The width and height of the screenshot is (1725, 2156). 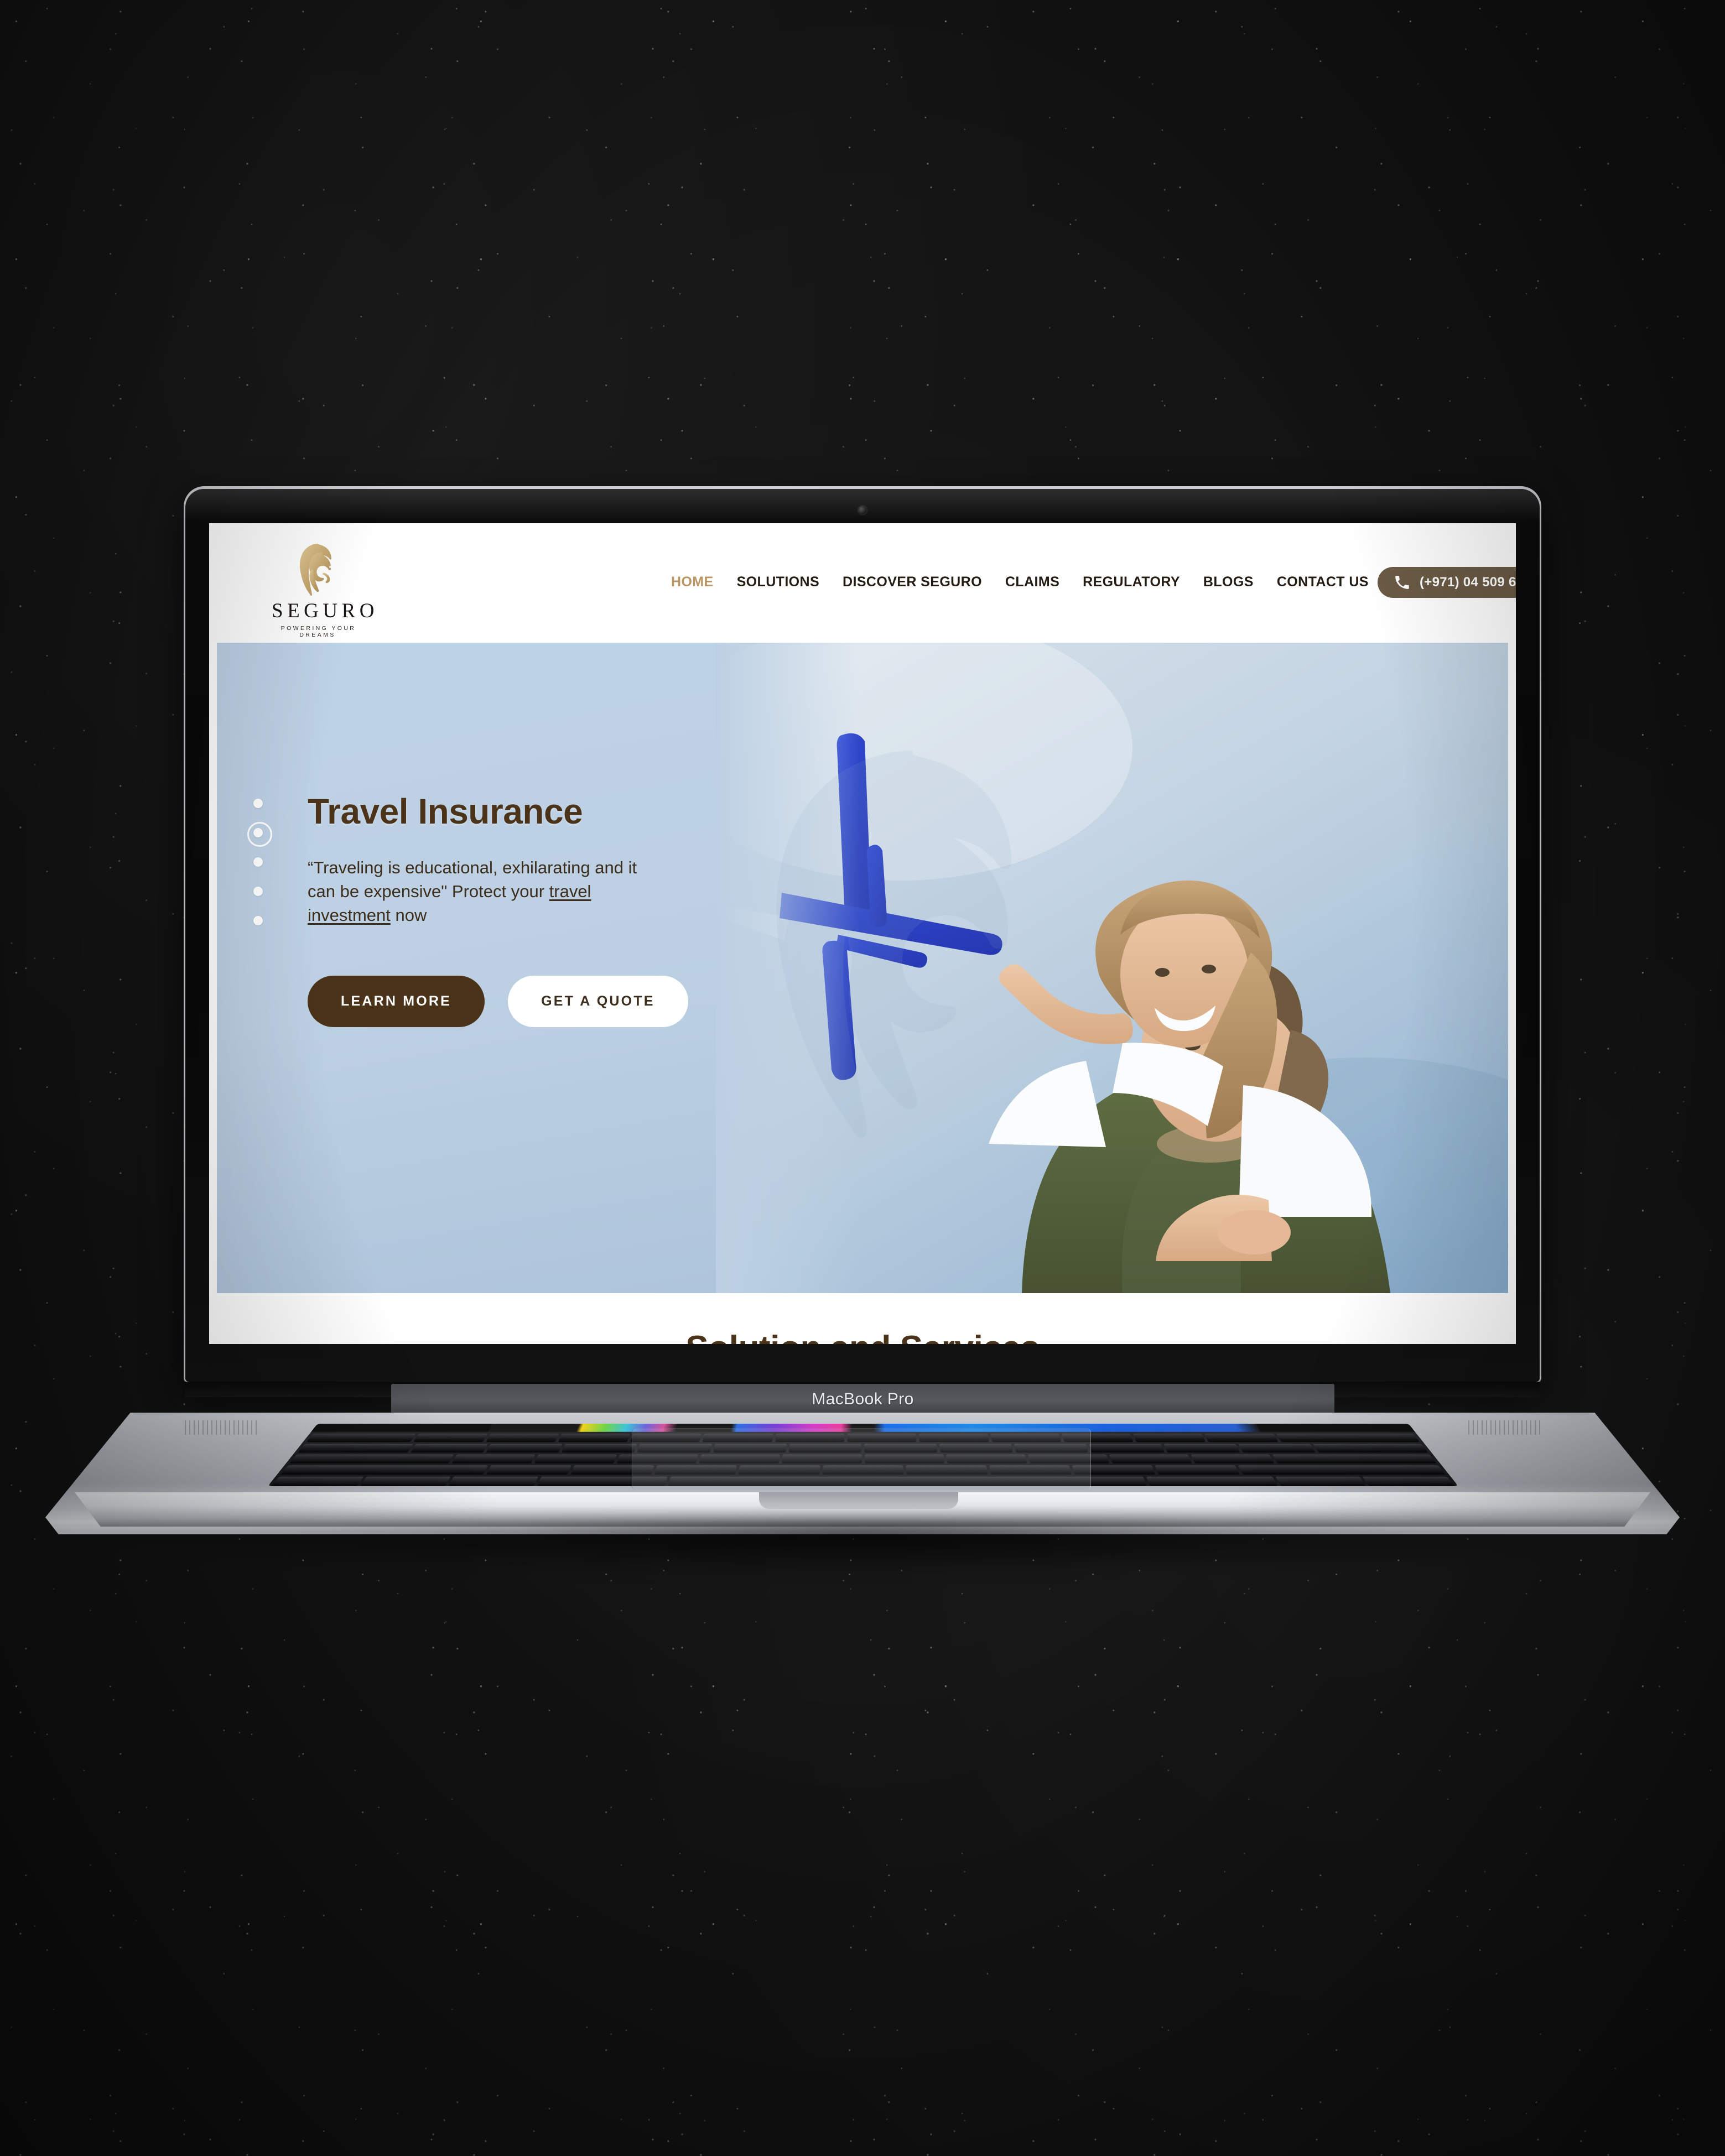 What do you see at coordinates (861, 1459) in the screenshot?
I see `trackpad` at bounding box center [861, 1459].